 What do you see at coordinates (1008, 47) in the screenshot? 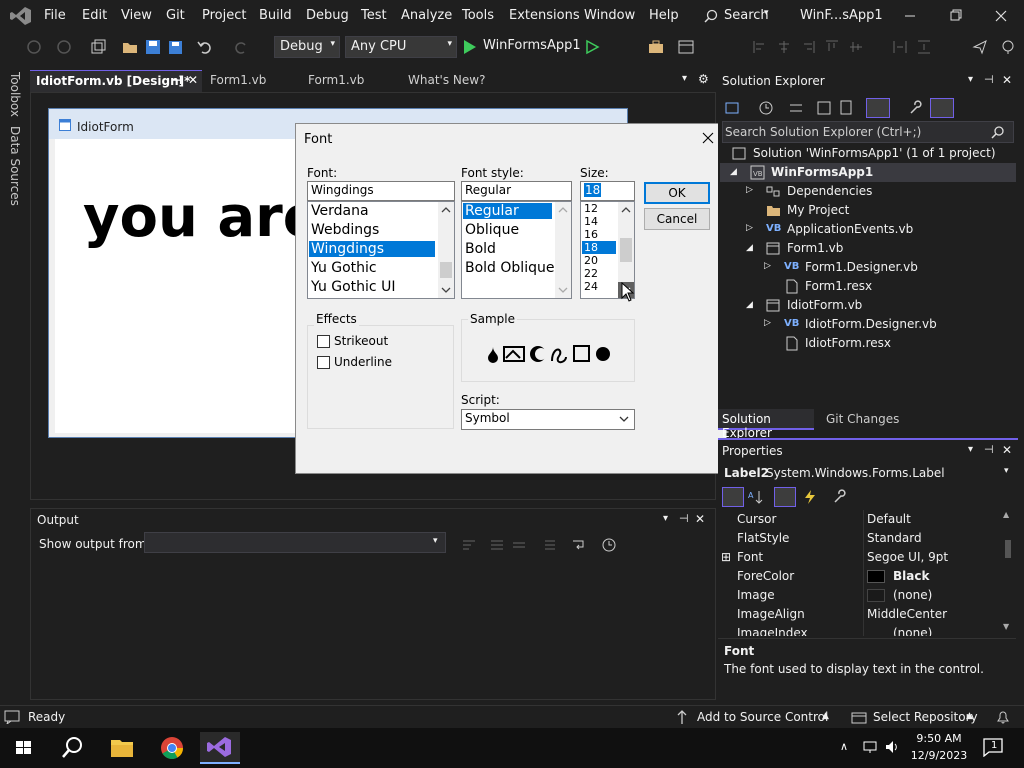
I see `feedback-icon` at bounding box center [1008, 47].